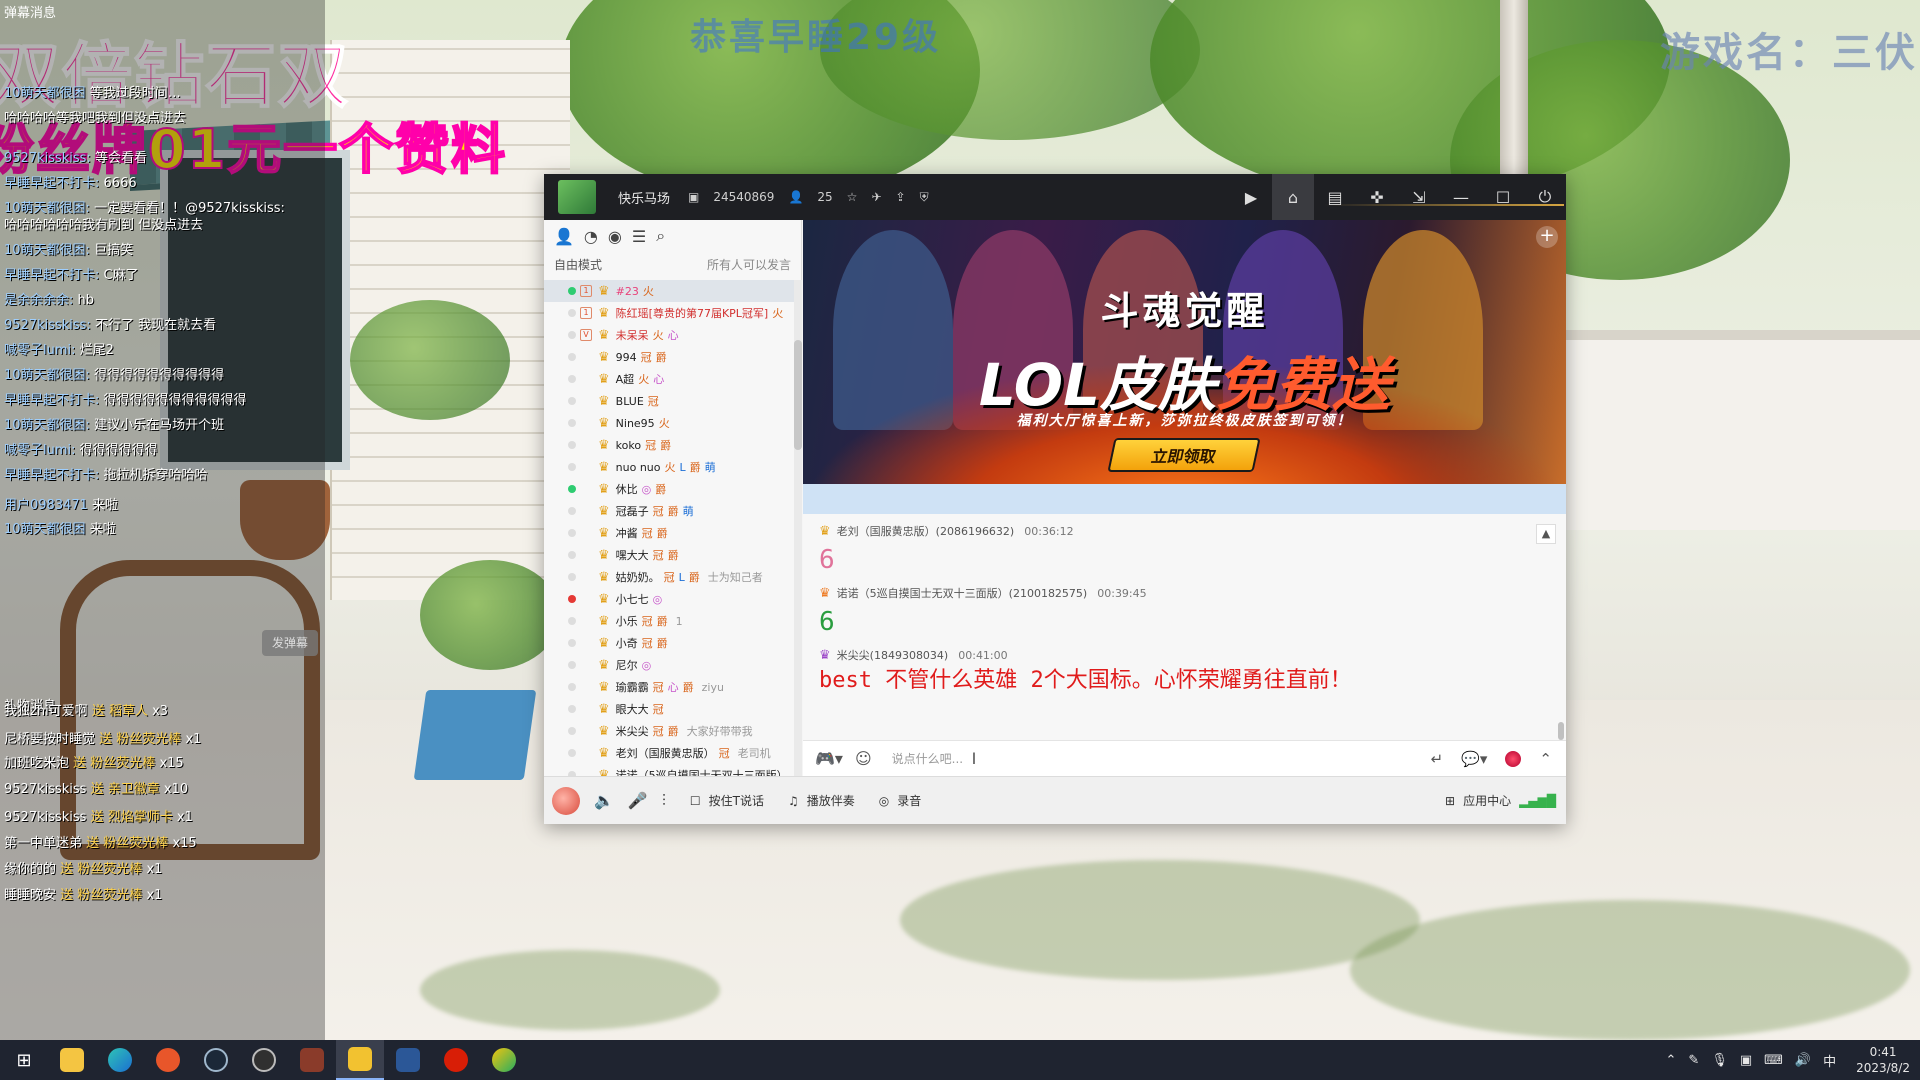 The width and height of the screenshot is (1920, 1080). I want to click on share-icon: ⇪, so click(901, 197).